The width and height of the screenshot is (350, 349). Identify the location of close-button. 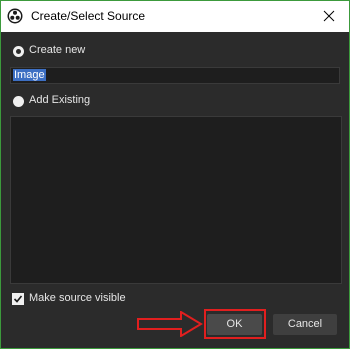
(329, 16).